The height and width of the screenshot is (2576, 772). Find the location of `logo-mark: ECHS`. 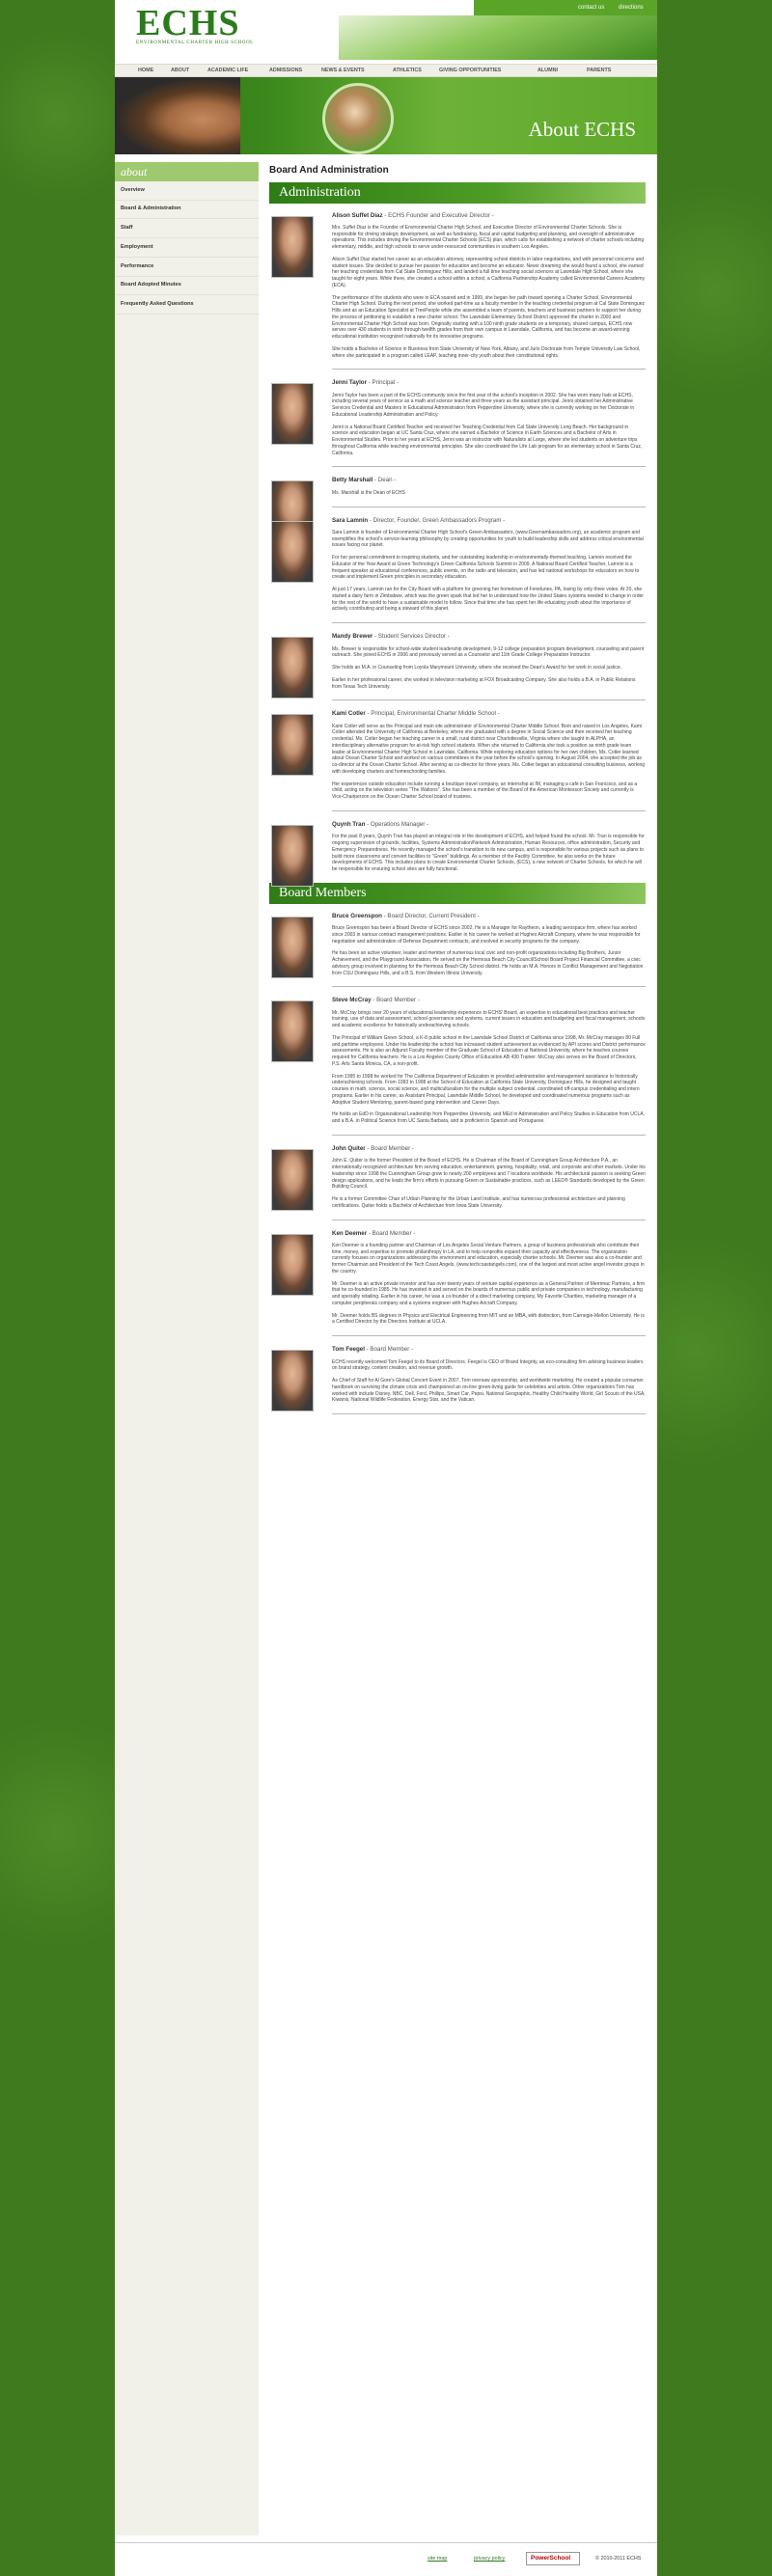

logo-mark: ECHS is located at coordinates (188, 23).